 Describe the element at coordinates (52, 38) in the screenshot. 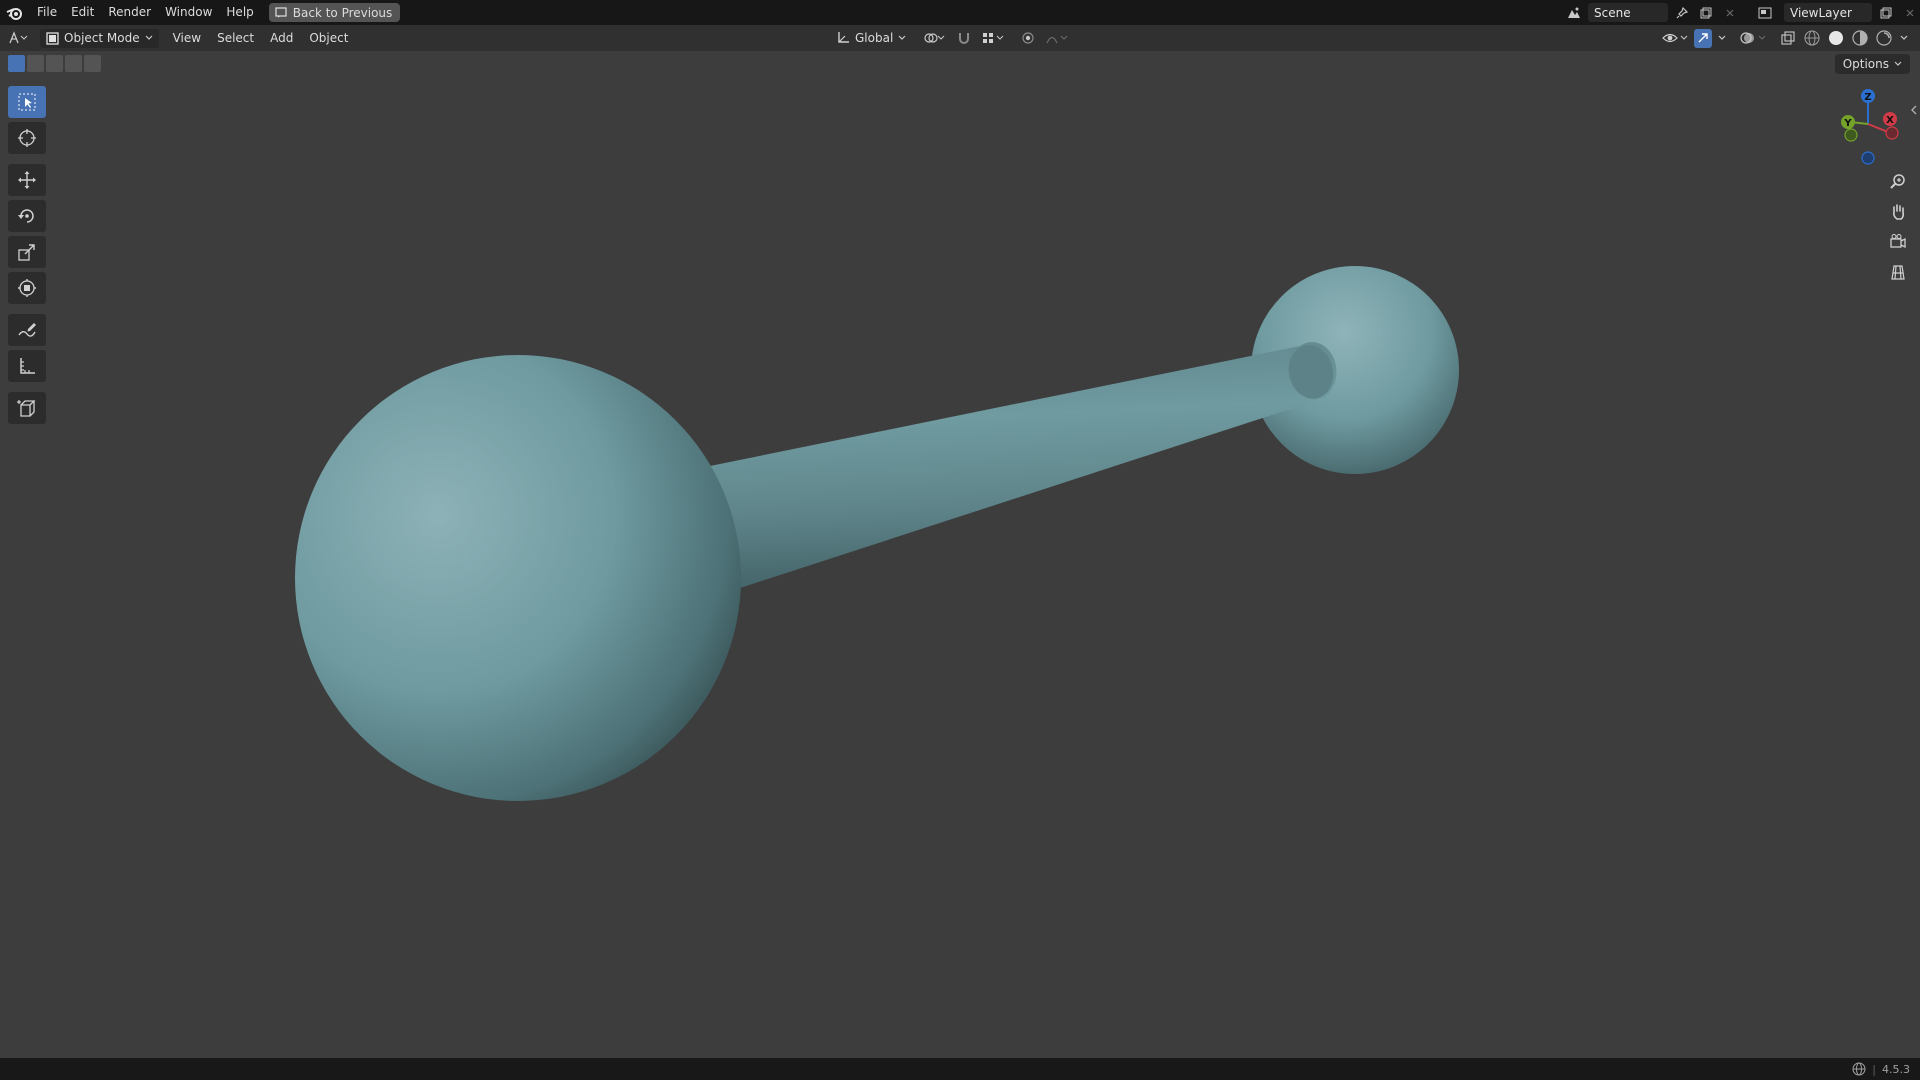

I see `object-mode-icon` at that location.